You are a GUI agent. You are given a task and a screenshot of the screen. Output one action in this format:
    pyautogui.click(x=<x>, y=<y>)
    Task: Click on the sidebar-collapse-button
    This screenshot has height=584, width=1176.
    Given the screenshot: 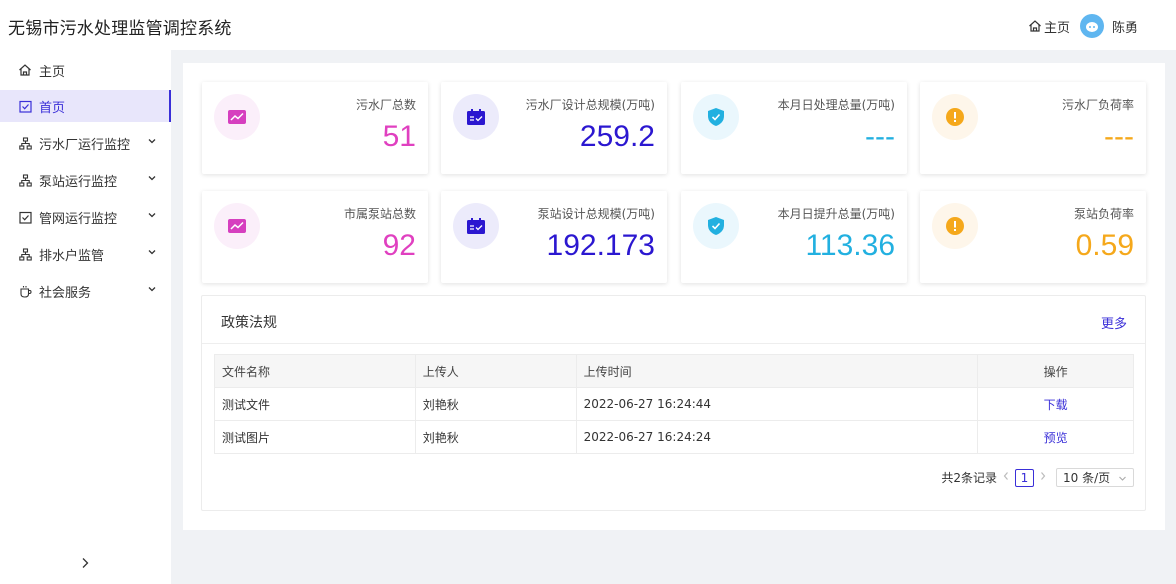 What is the action you would take?
    pyautogui.click(x=85, y=564)
    